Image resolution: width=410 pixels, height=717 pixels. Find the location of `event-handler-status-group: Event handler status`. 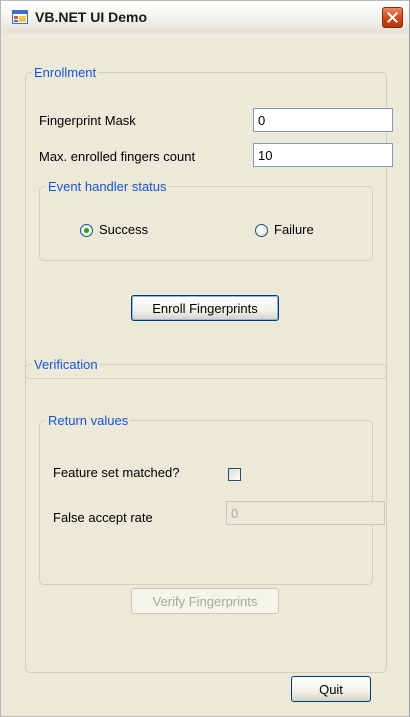

event-handler-status-group: Event handler status is located at coordinates (206, 220).